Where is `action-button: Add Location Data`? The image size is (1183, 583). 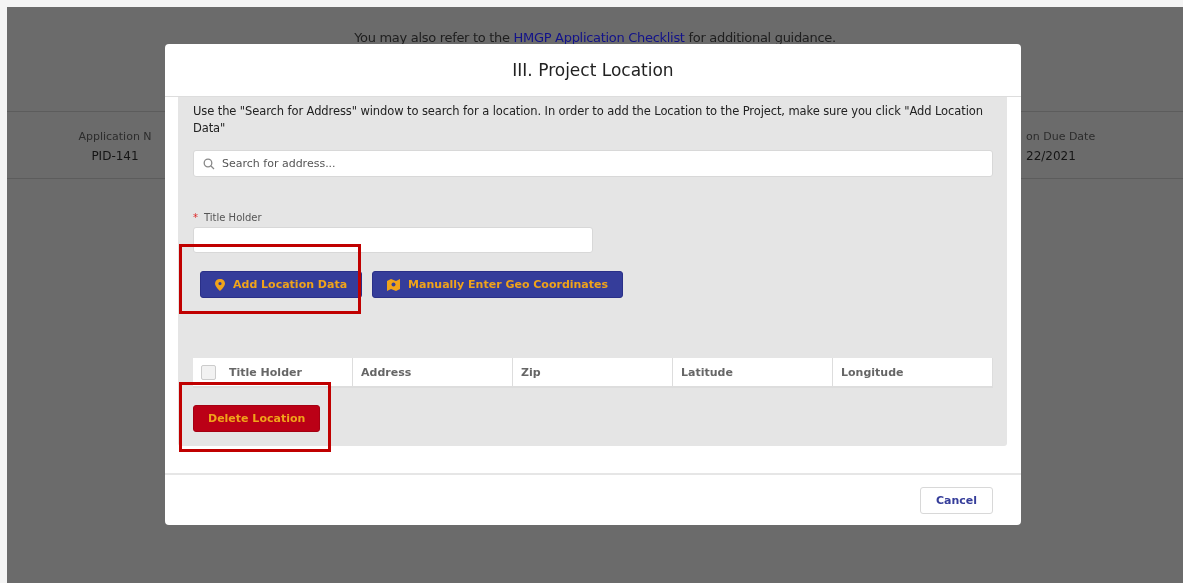
action-button: Add Location Data is located at coordinates (281, 284).